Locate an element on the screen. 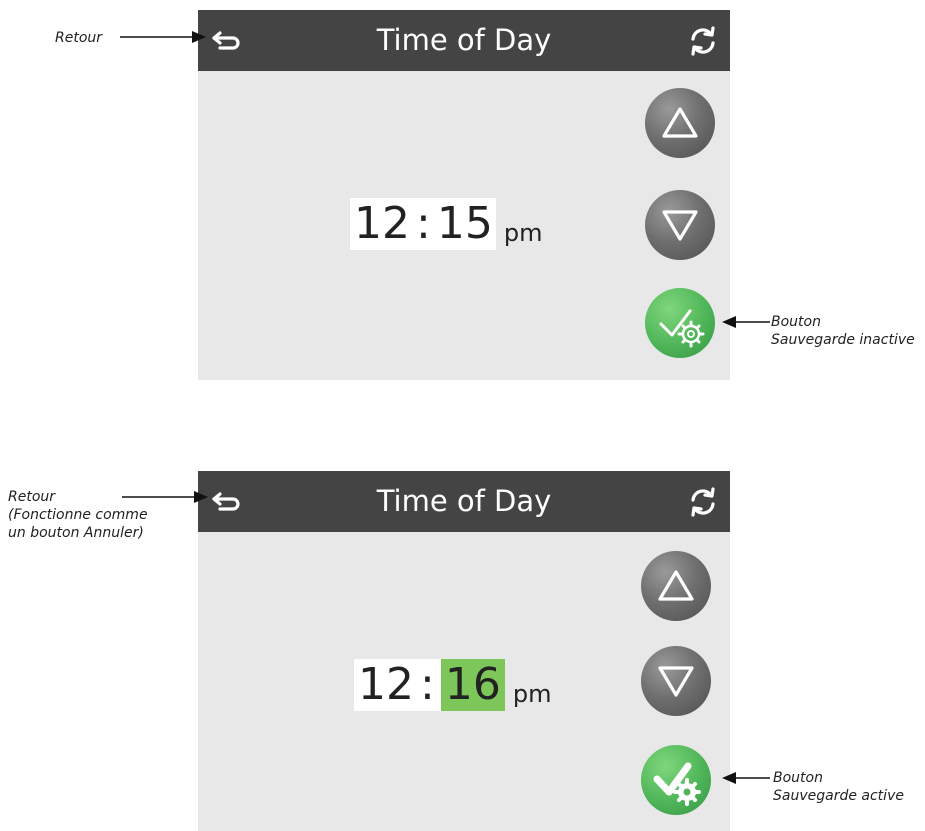 This screenshot has width=925, height=831. annotation-line: Sauvegarde inactive is located at coordinates (843, 340).